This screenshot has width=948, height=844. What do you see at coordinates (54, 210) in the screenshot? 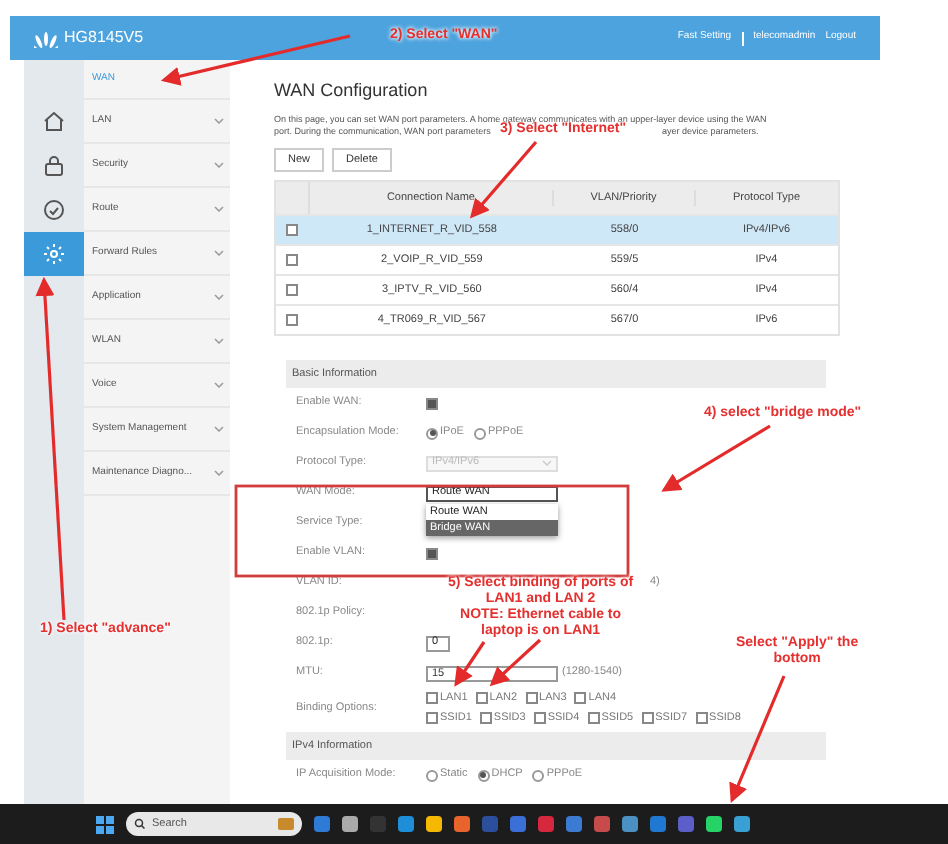
I see `gauge-icon` at bounding box center [54, 210].